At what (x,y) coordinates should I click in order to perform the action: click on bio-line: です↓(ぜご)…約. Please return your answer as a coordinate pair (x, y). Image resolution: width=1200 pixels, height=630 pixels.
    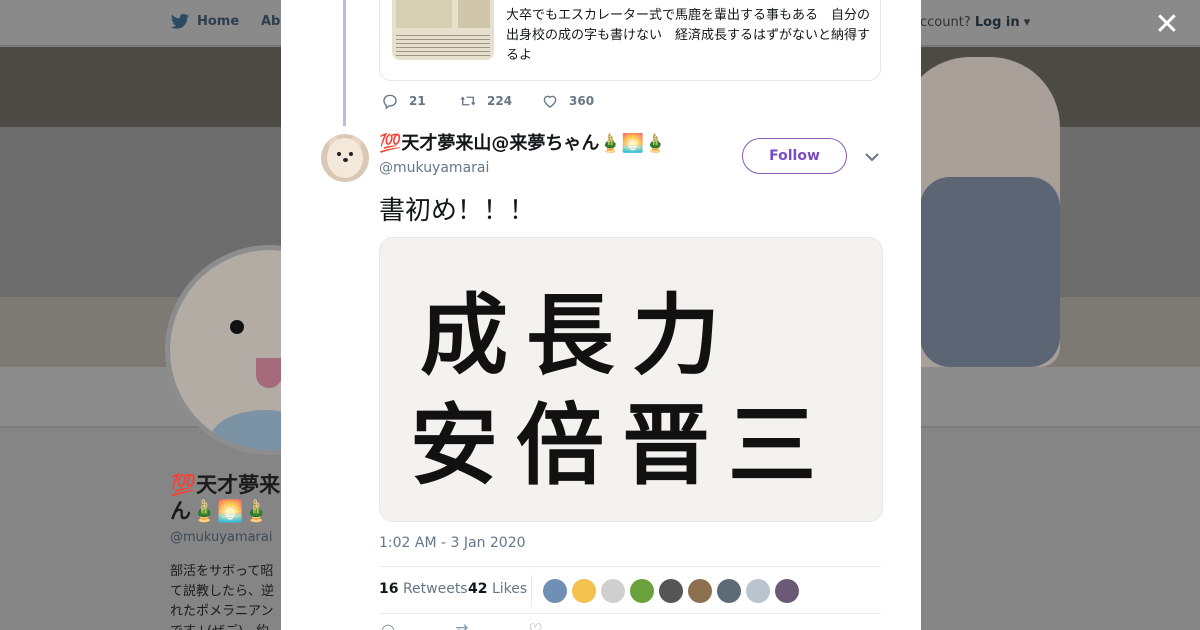
    Looking at the image, I should click on (226, 626).